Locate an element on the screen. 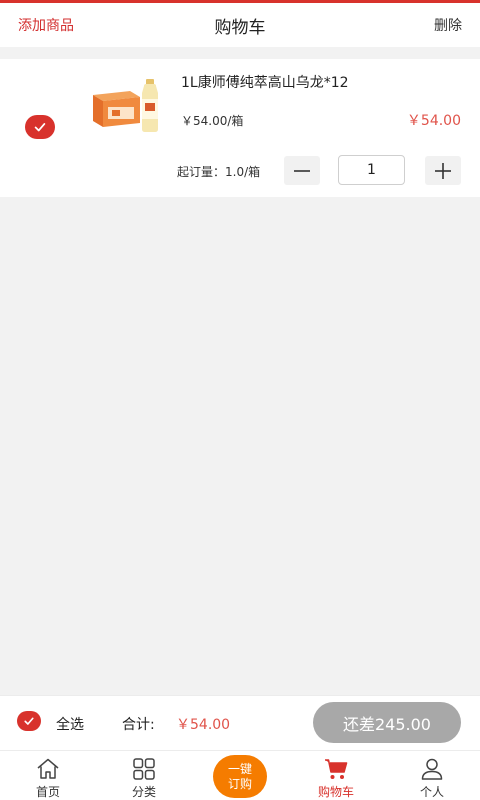  delete-link: 删除 is located at coordinates (448, 25).